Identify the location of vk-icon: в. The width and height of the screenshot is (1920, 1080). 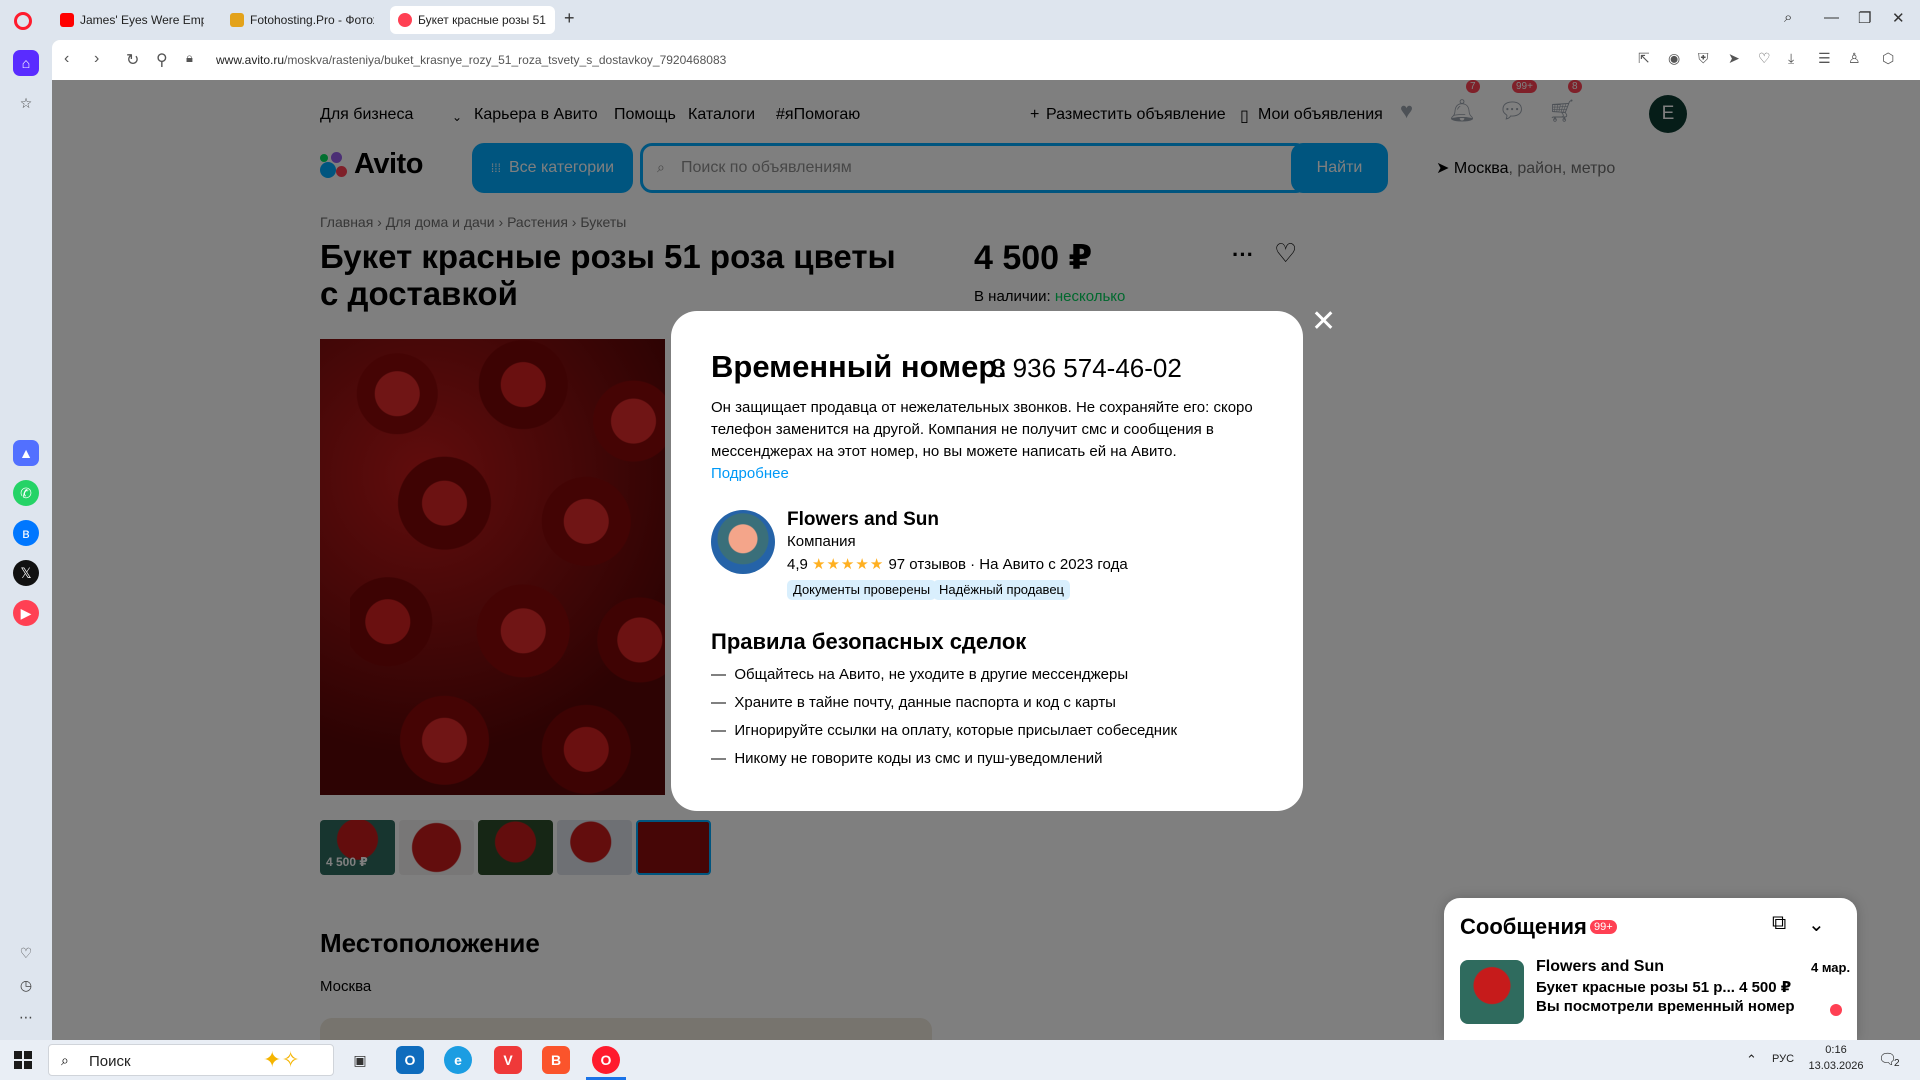
(26, 533).